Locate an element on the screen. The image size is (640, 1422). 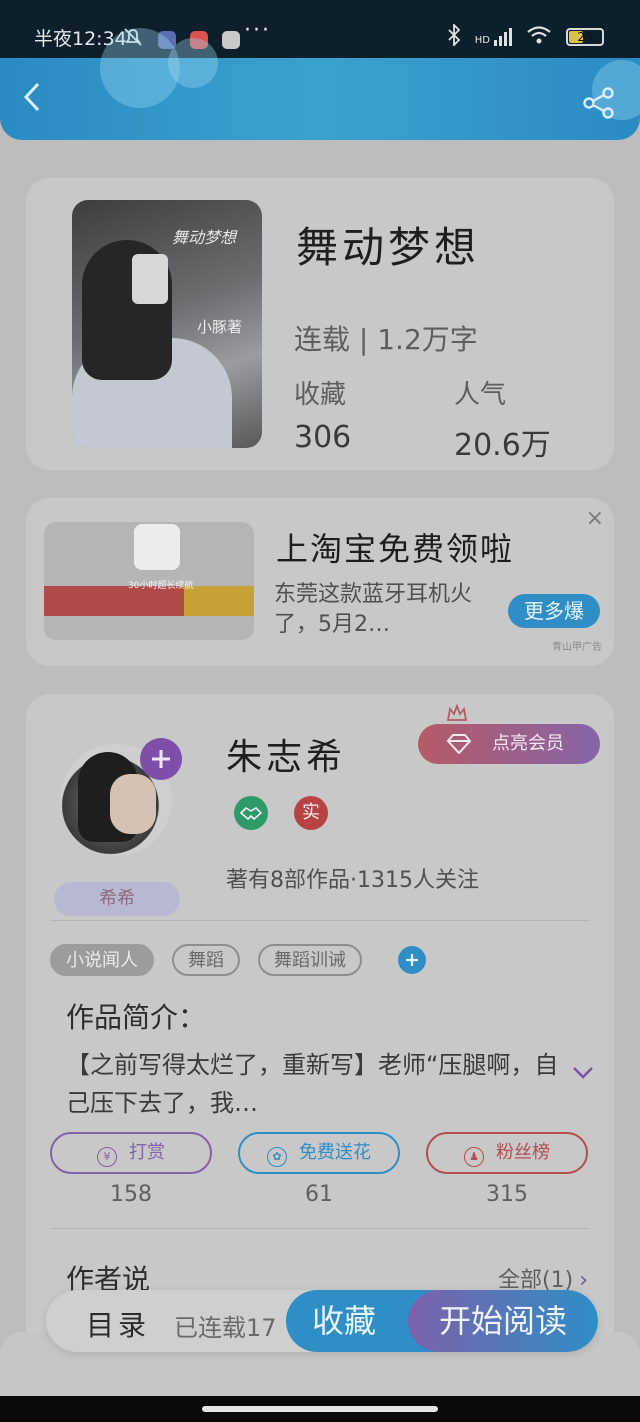
cover-title: 舞动梦想 is located at coordinates (203, 237).